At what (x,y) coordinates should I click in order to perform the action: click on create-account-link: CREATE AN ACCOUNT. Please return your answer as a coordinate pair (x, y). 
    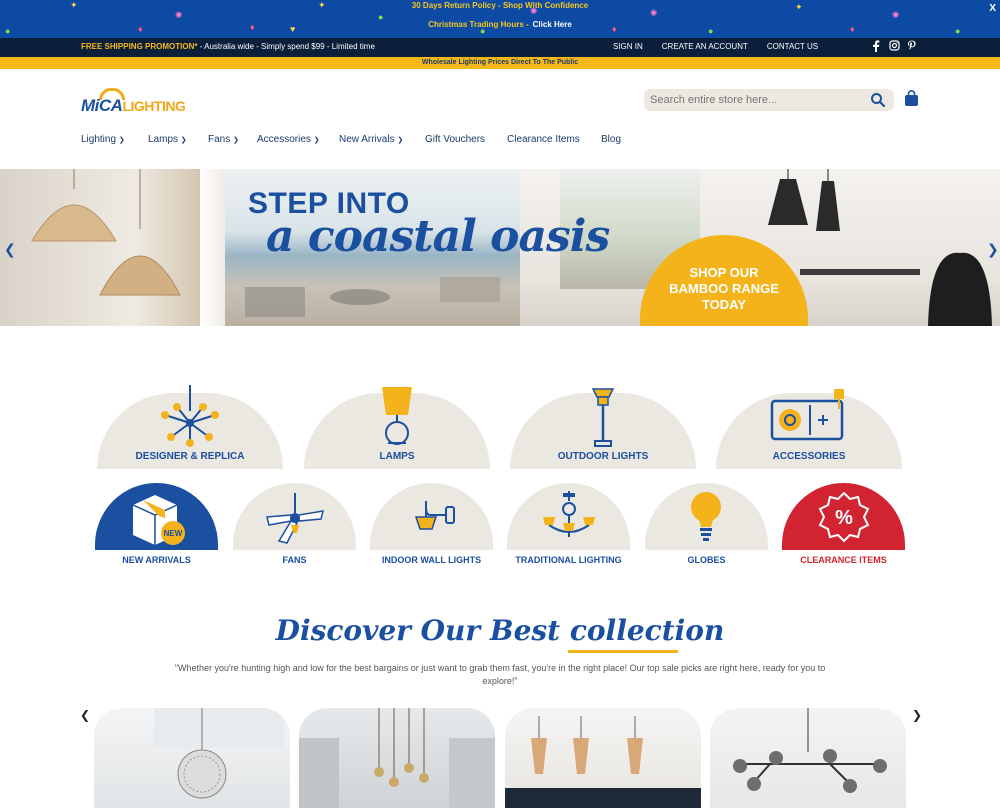
    Looking at the image, I should click on (705, 46).